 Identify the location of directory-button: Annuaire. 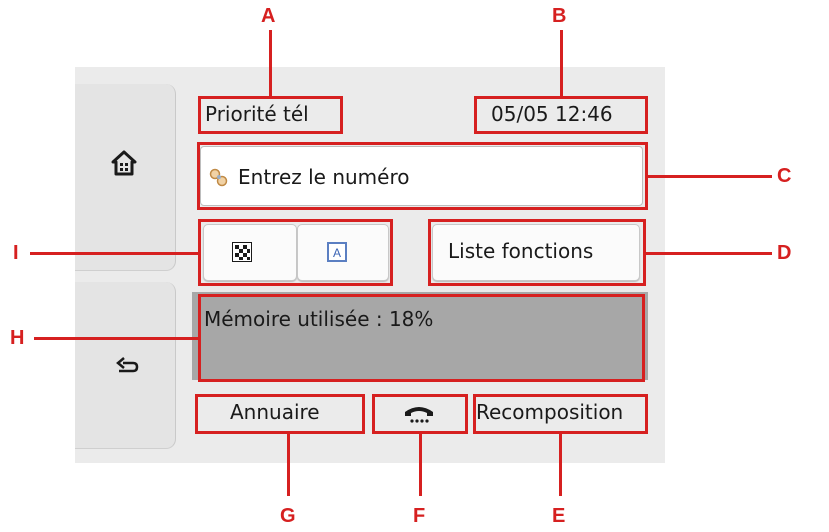
(275, 412).